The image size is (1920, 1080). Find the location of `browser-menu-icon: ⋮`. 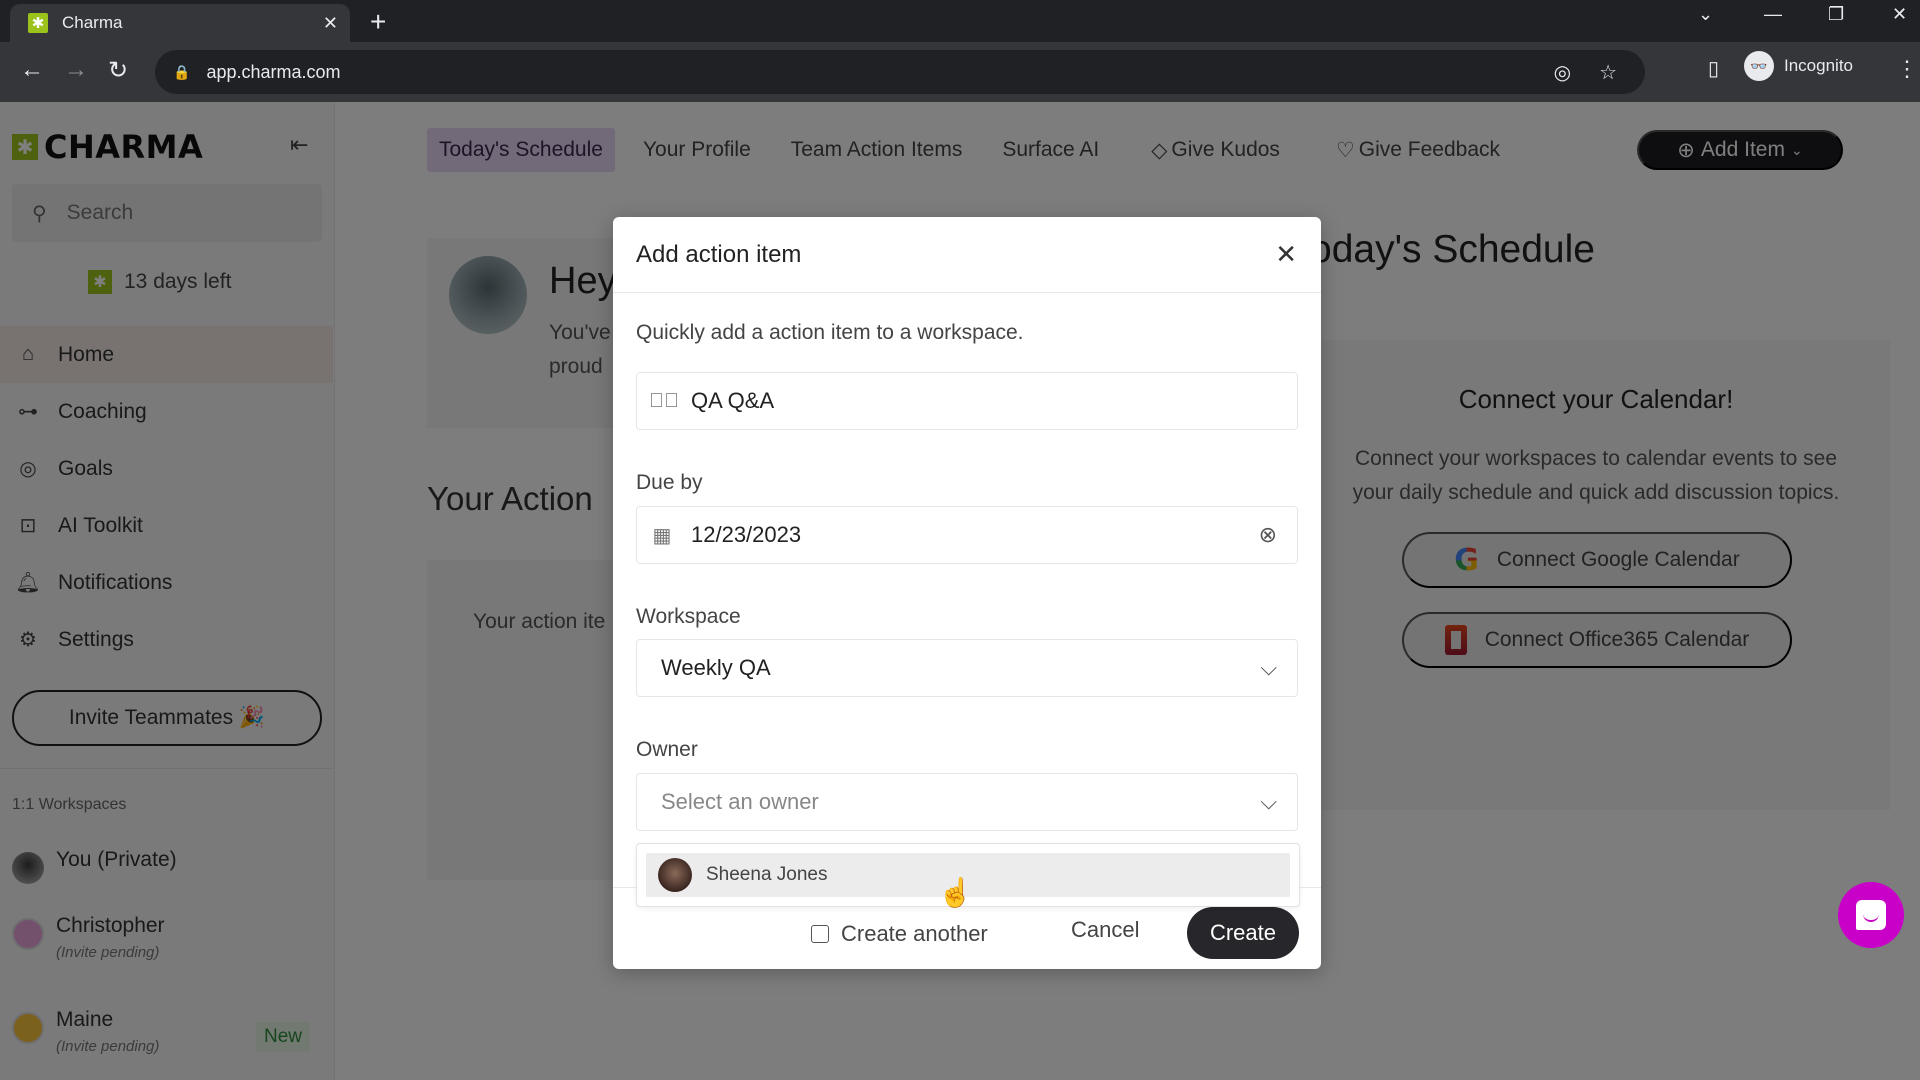

browser-menu-icon: ⋮ is located at coordinates (1907, 69).